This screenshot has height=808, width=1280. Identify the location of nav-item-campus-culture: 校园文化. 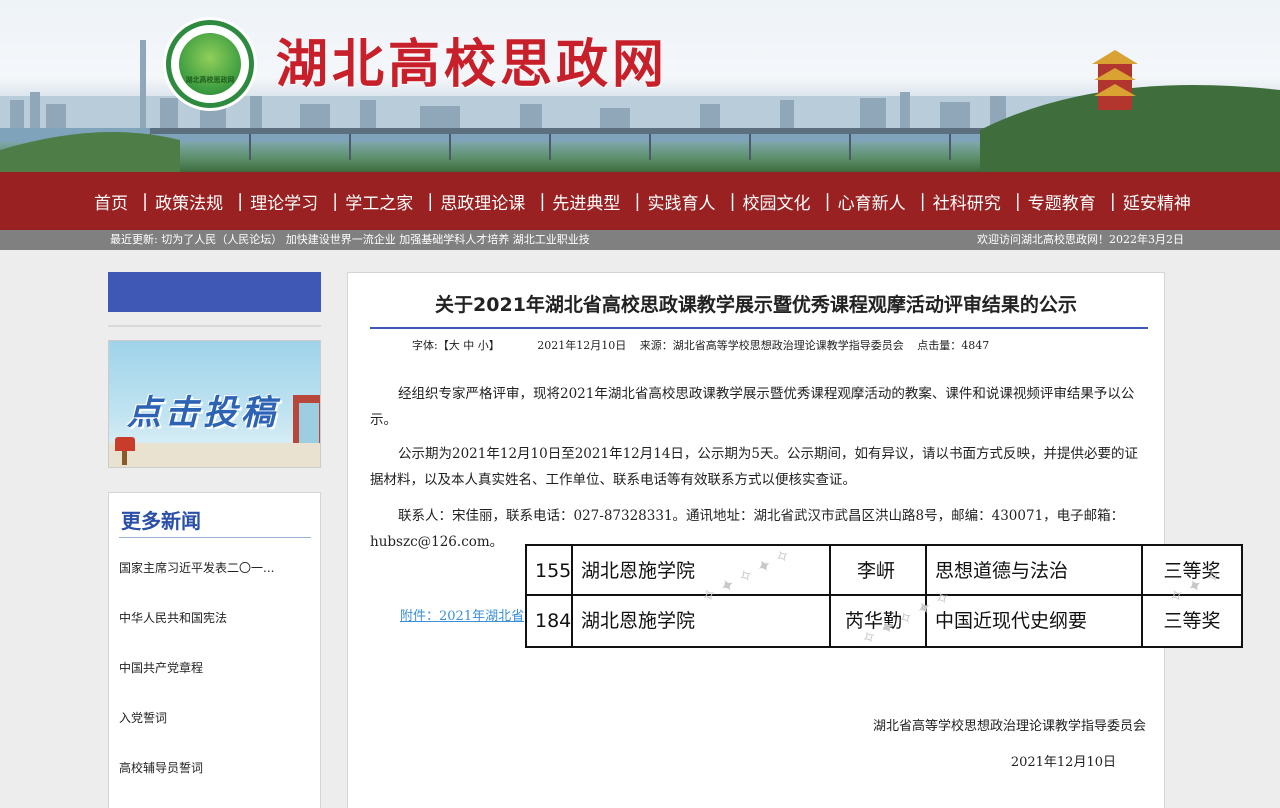
(777, 201).